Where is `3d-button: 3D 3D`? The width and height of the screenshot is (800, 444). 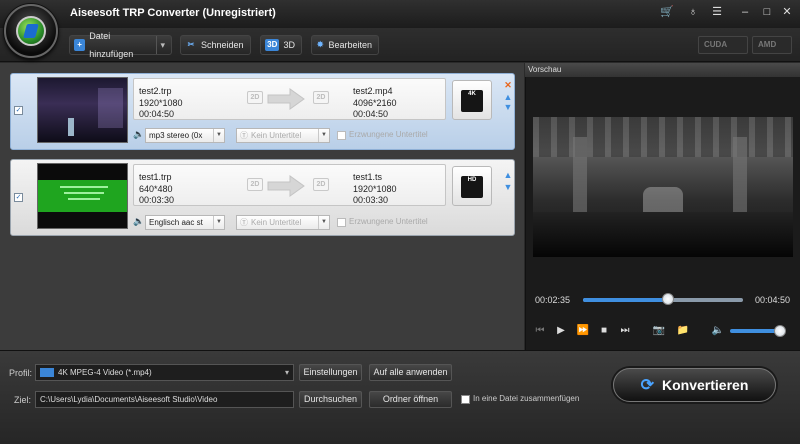
3d-button: 3D 3D is located at coordinates (281, 45).